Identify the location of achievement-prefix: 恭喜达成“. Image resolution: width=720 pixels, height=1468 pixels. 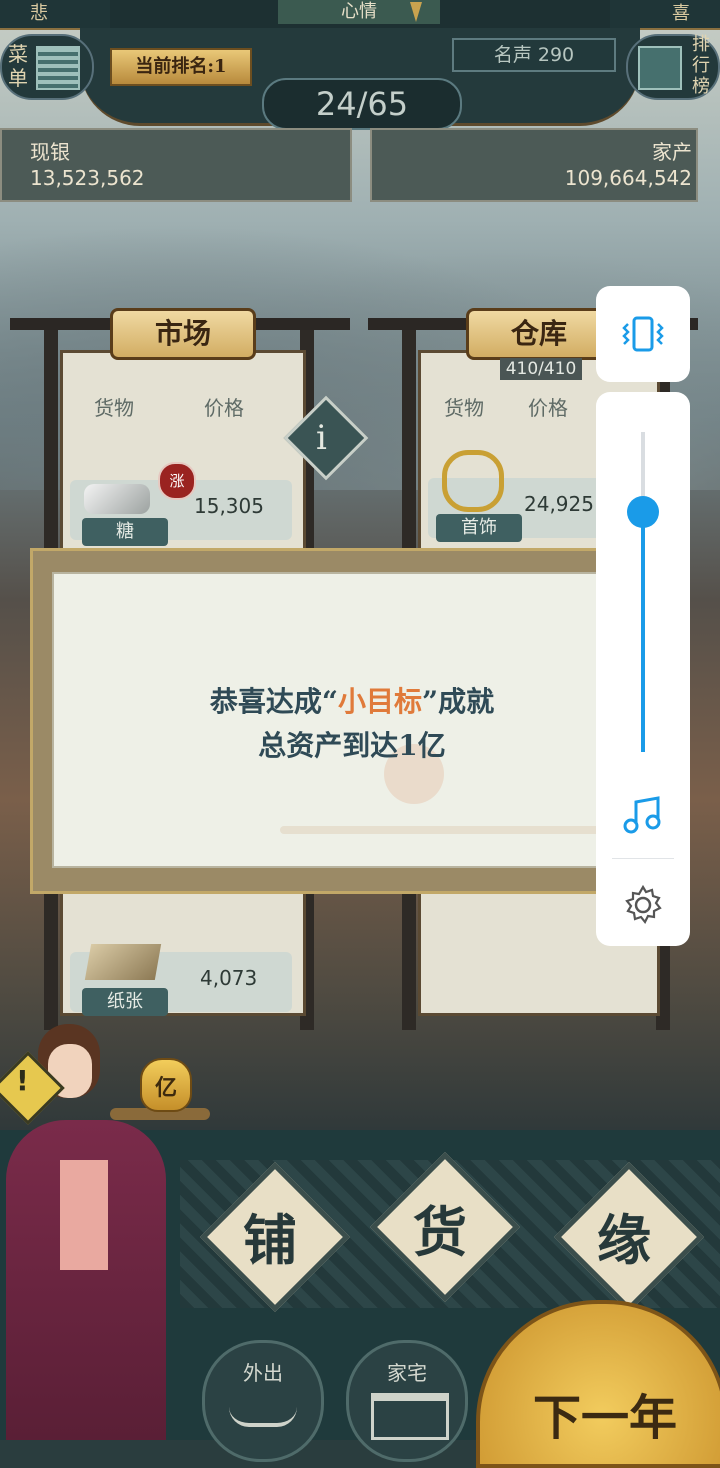
(273, 701).